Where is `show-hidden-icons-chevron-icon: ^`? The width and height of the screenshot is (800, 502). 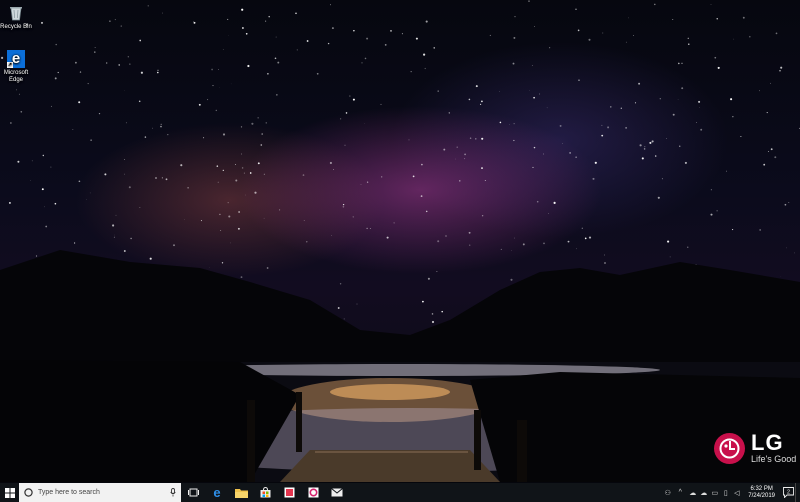
show-hidden-icons-chevron-icon: ^ is located at coordinates (680, 492).